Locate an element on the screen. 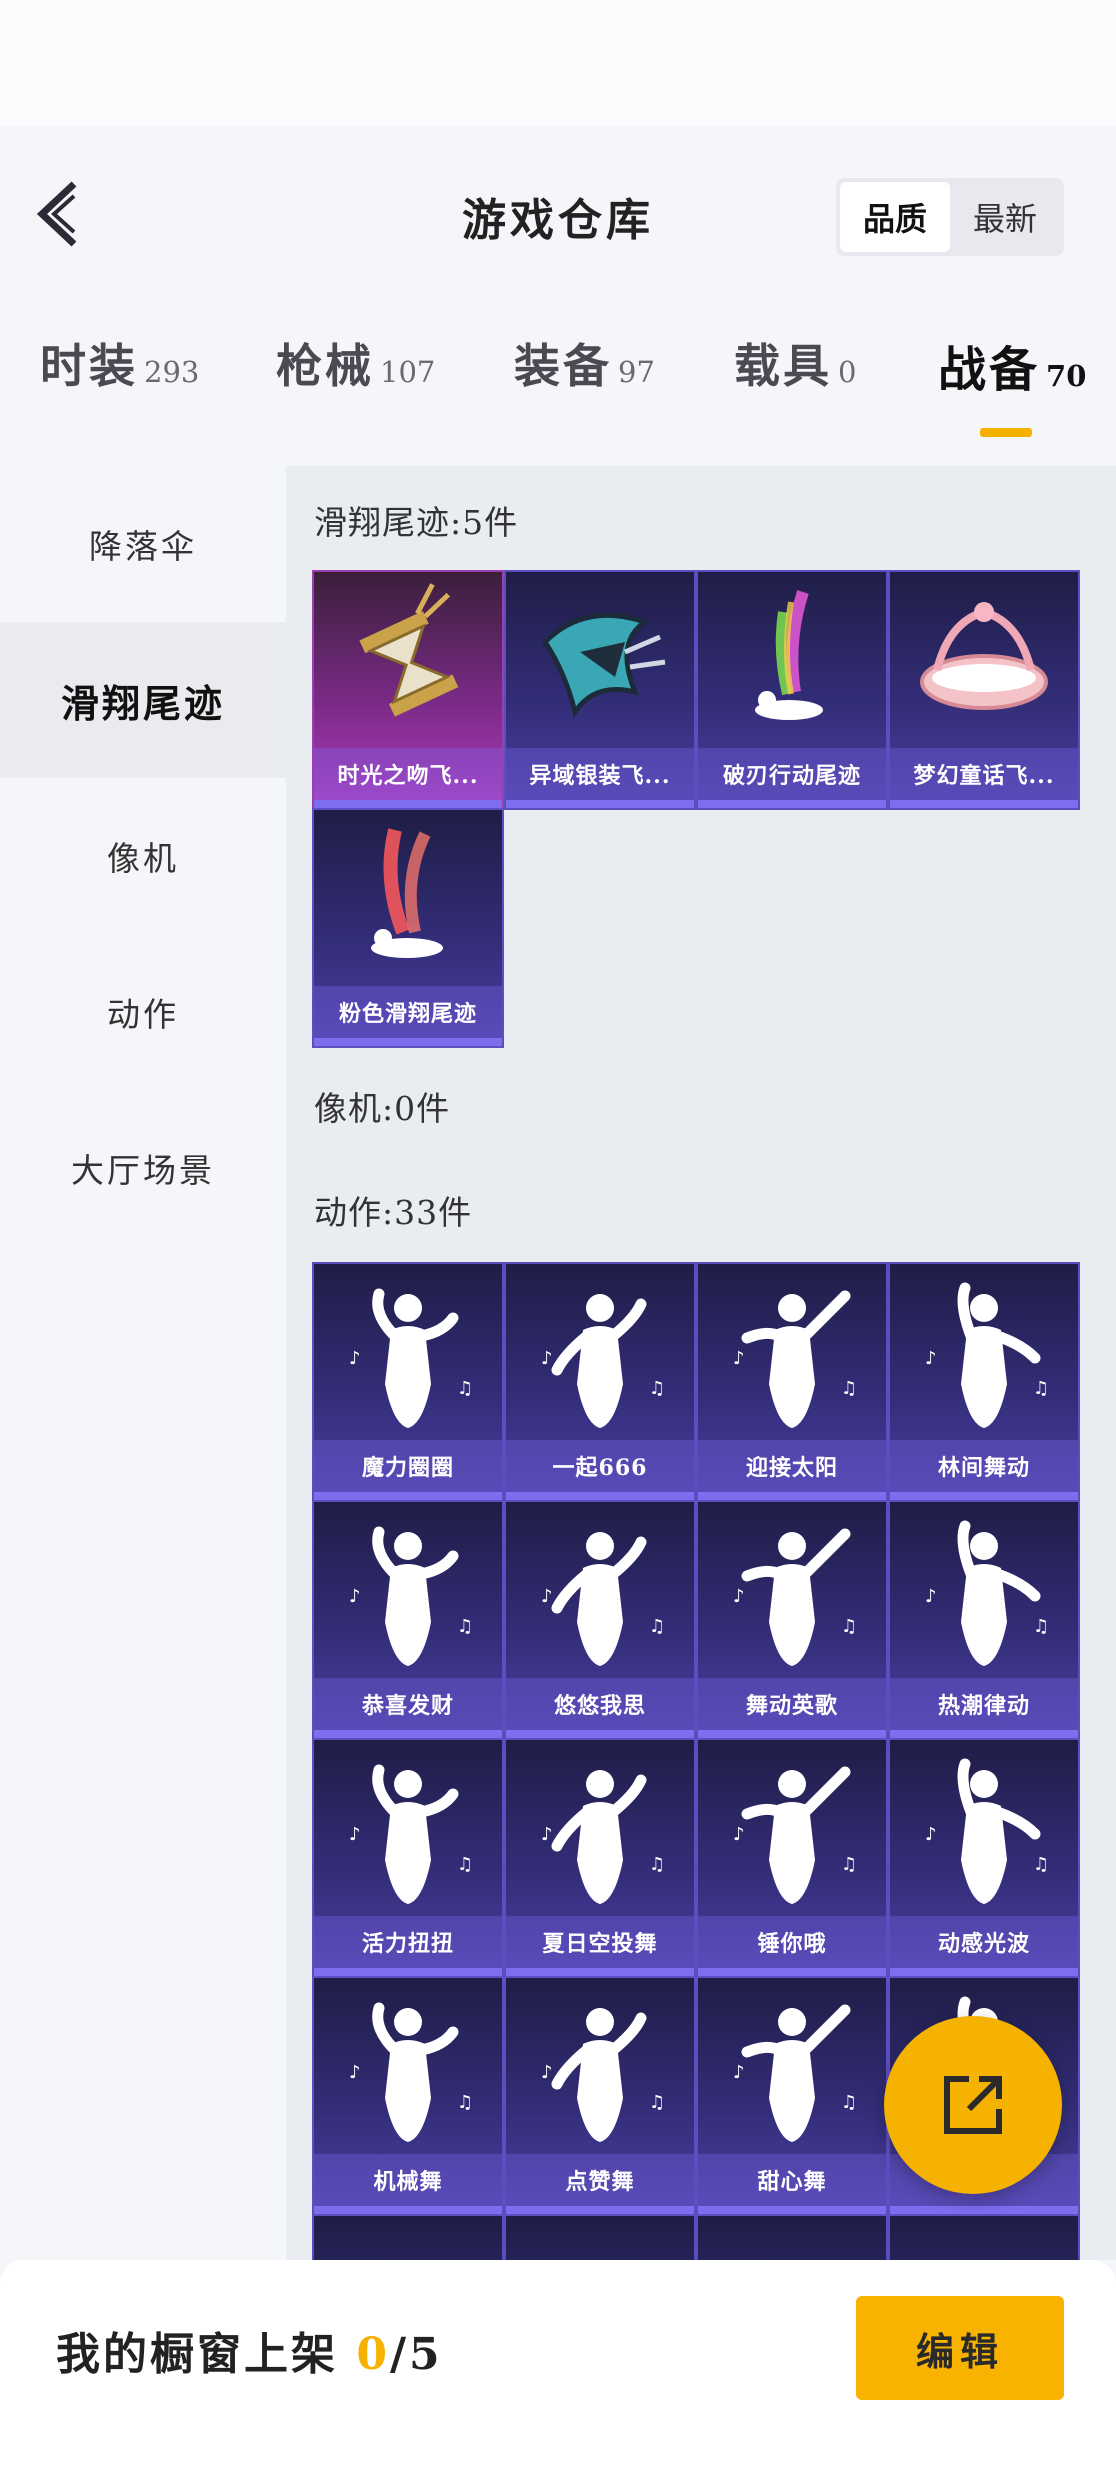  section-title-glide-trail: 滑翔尾迹:5件 is located at coordinates (416, 522).